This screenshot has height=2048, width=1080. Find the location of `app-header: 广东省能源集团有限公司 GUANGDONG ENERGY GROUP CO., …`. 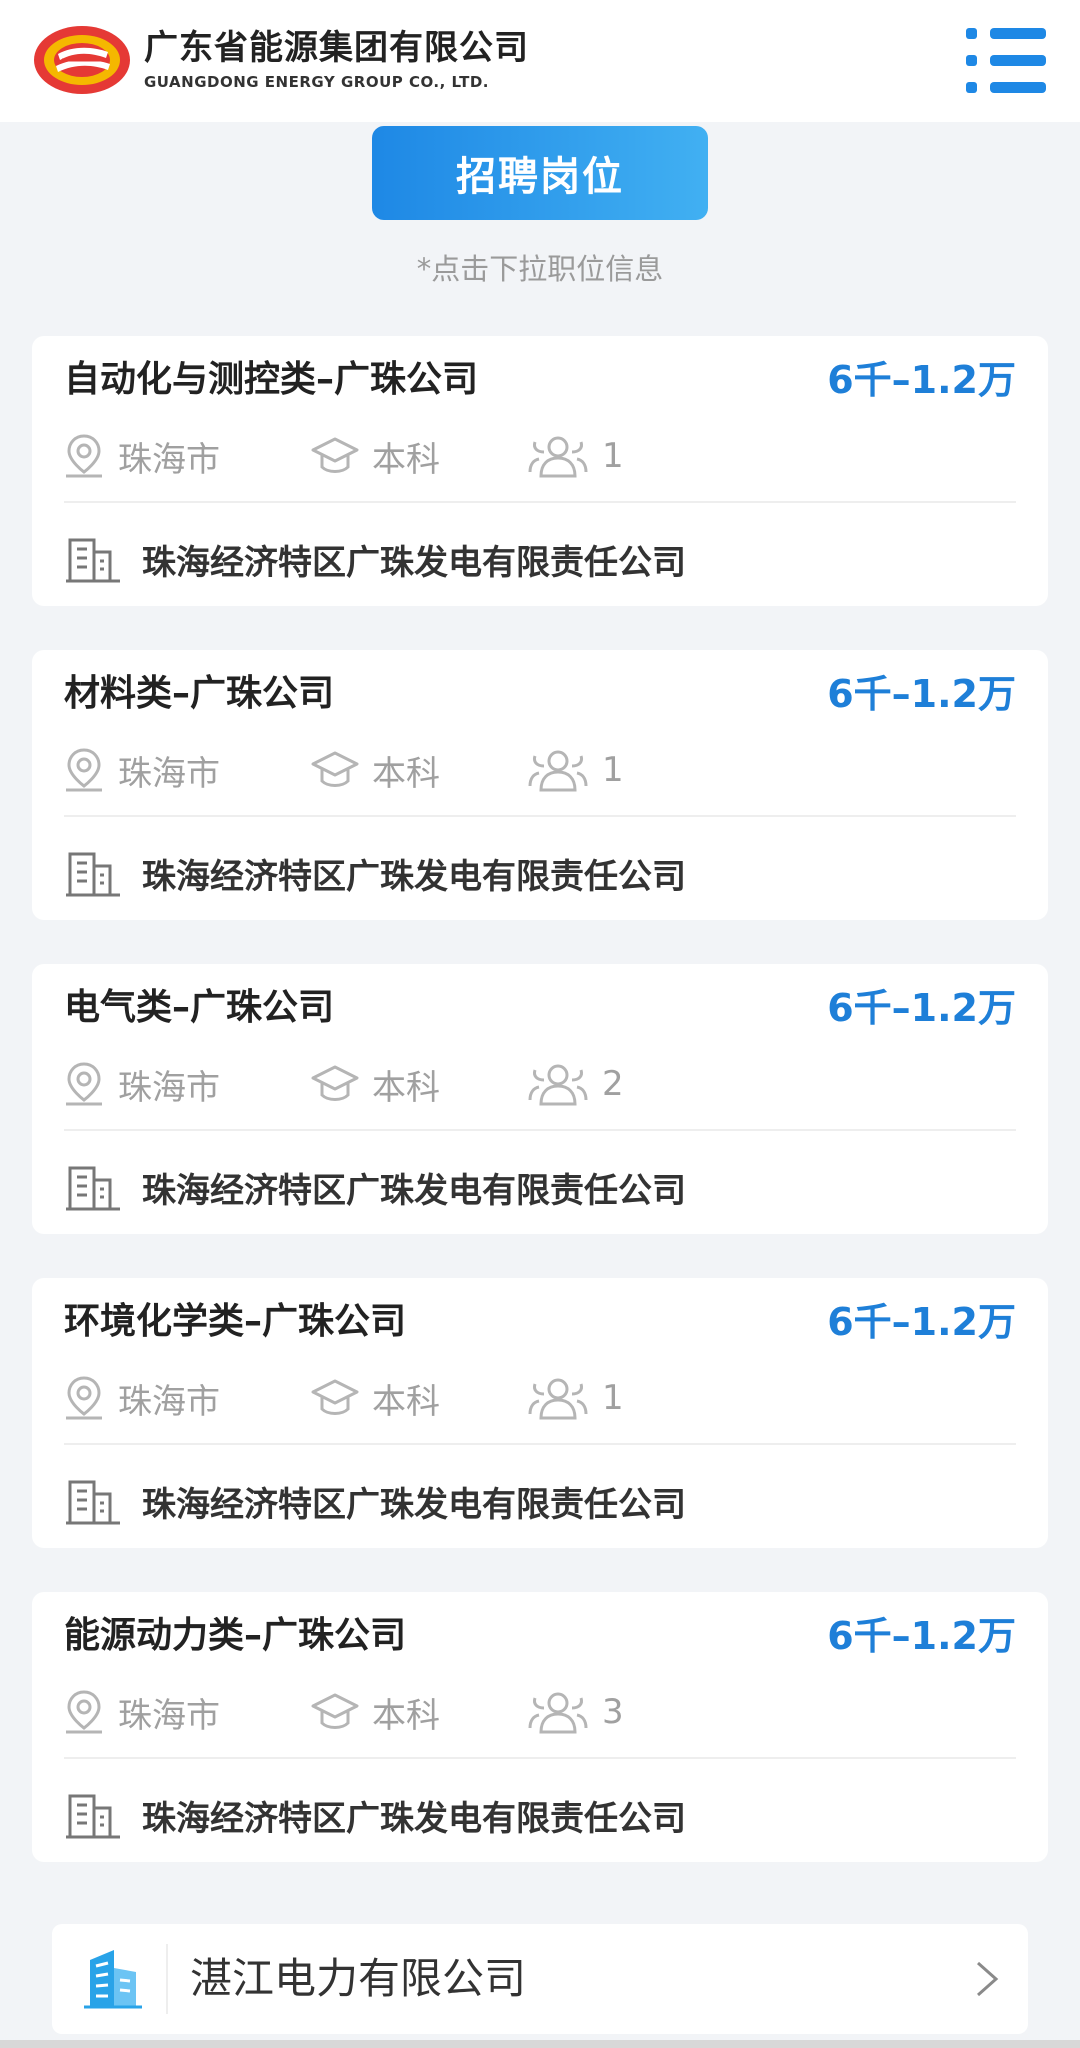

app-header: 广东省能源集团有限公司 GUANGDONG ENERGY GROUP CO., … is located at coordinates (540, 61).